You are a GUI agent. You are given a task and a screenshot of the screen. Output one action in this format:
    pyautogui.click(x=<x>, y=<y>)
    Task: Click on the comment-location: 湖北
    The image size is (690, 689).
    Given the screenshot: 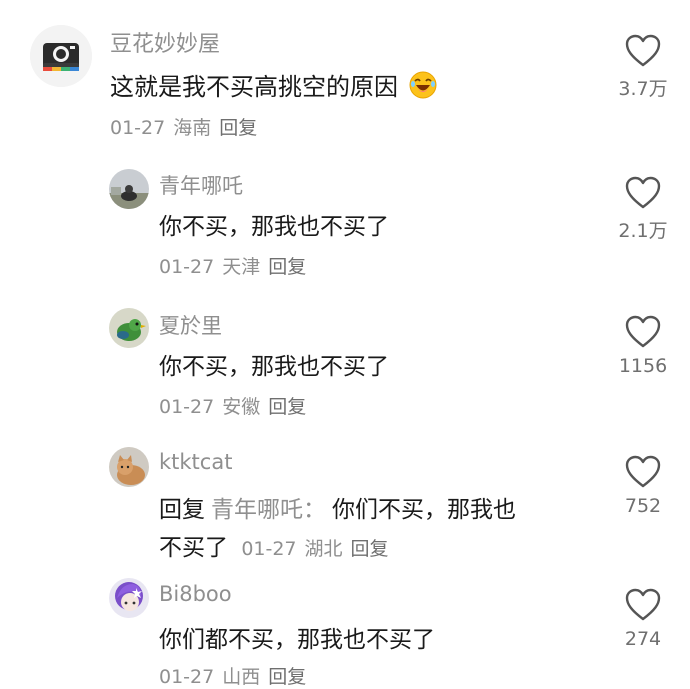 What is the action you would take?
    pyautogui.click(x=323, y=549)
    